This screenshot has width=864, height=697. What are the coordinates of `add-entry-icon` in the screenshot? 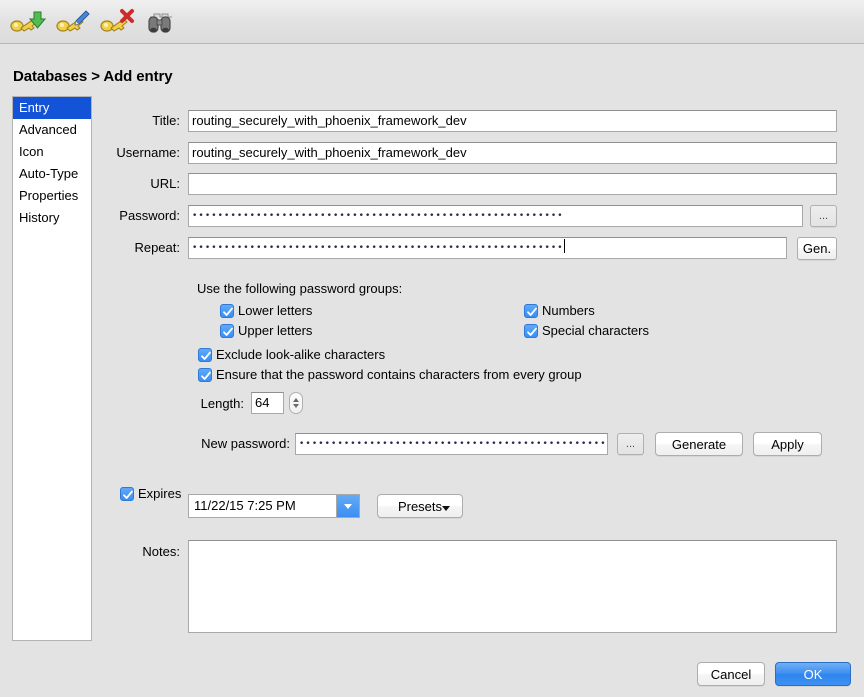 It's located at (26, 22).